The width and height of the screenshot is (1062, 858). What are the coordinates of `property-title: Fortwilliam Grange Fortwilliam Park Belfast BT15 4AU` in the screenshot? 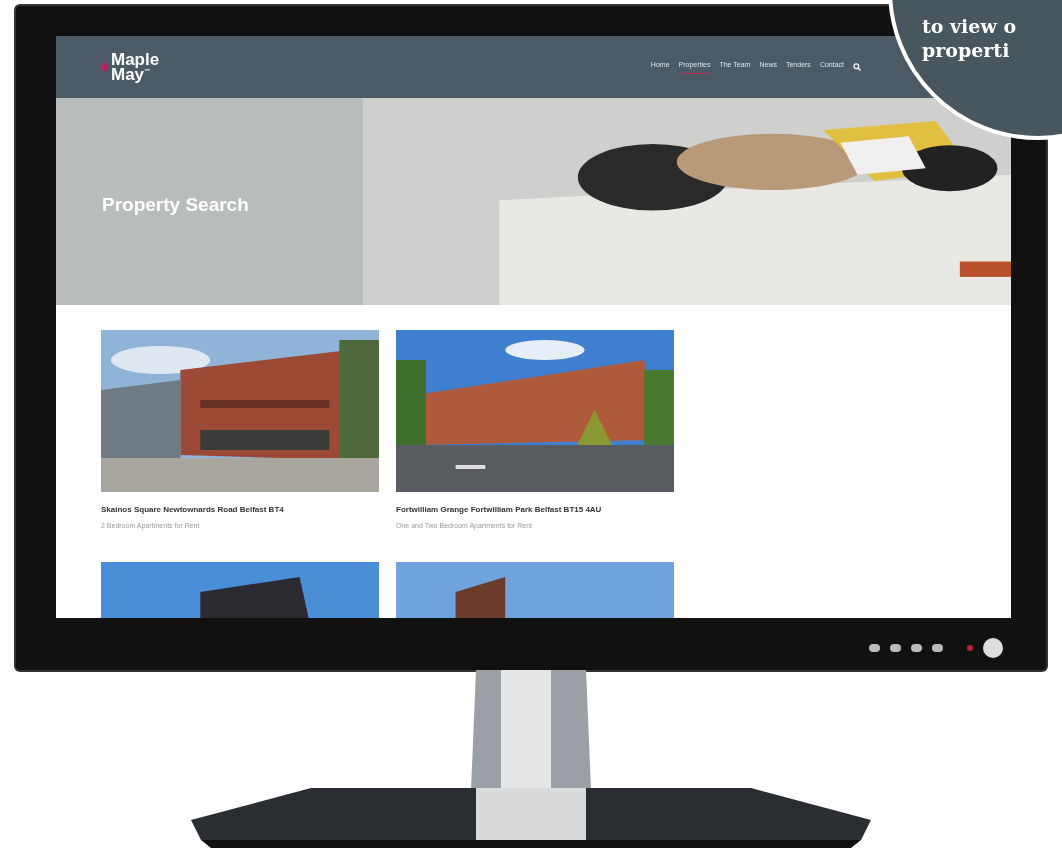 It's located at (535, 509).